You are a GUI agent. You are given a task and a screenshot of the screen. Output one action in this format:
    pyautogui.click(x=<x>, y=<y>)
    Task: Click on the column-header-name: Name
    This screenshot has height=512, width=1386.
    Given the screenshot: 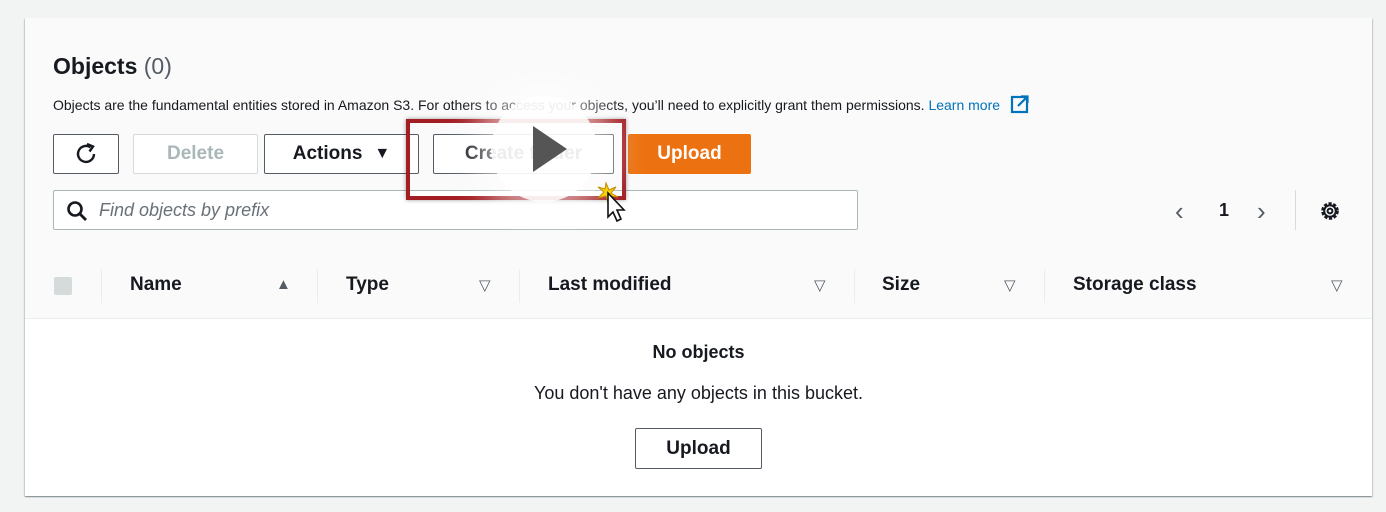 What is the action you would take?
    pyautogui.click(x=156, y=285)
    